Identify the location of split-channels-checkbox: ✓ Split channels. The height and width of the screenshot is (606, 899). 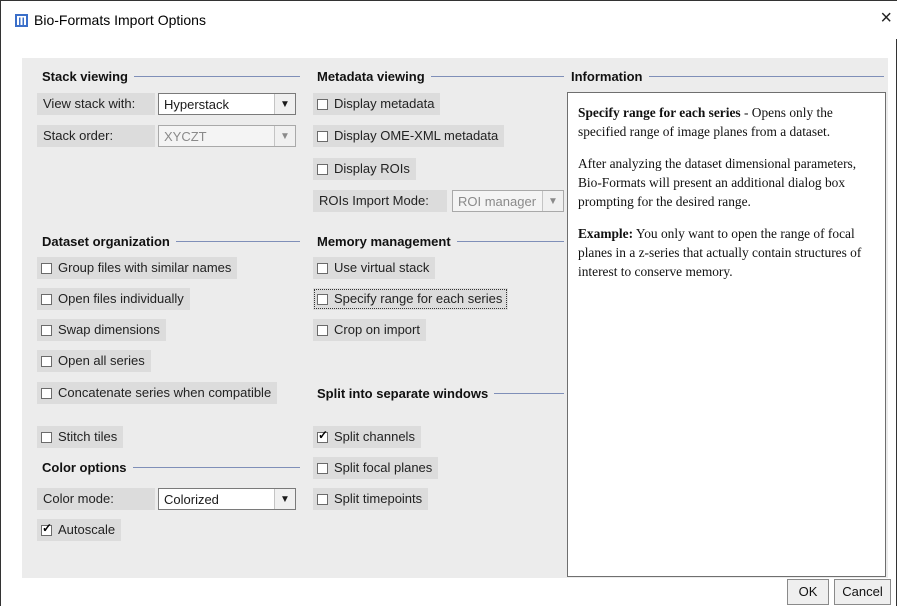
(367, 437).